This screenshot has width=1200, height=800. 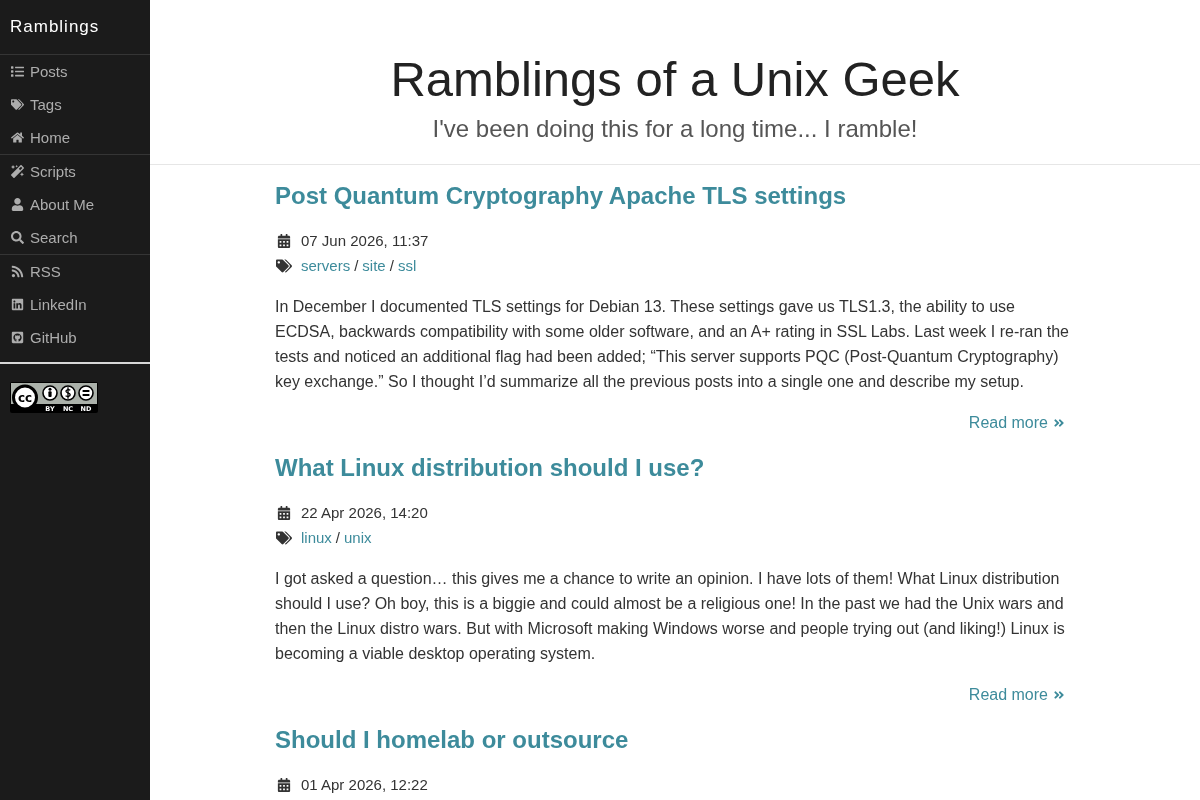 I want to click on nav-link: RSS, so click(x=30, y=271).